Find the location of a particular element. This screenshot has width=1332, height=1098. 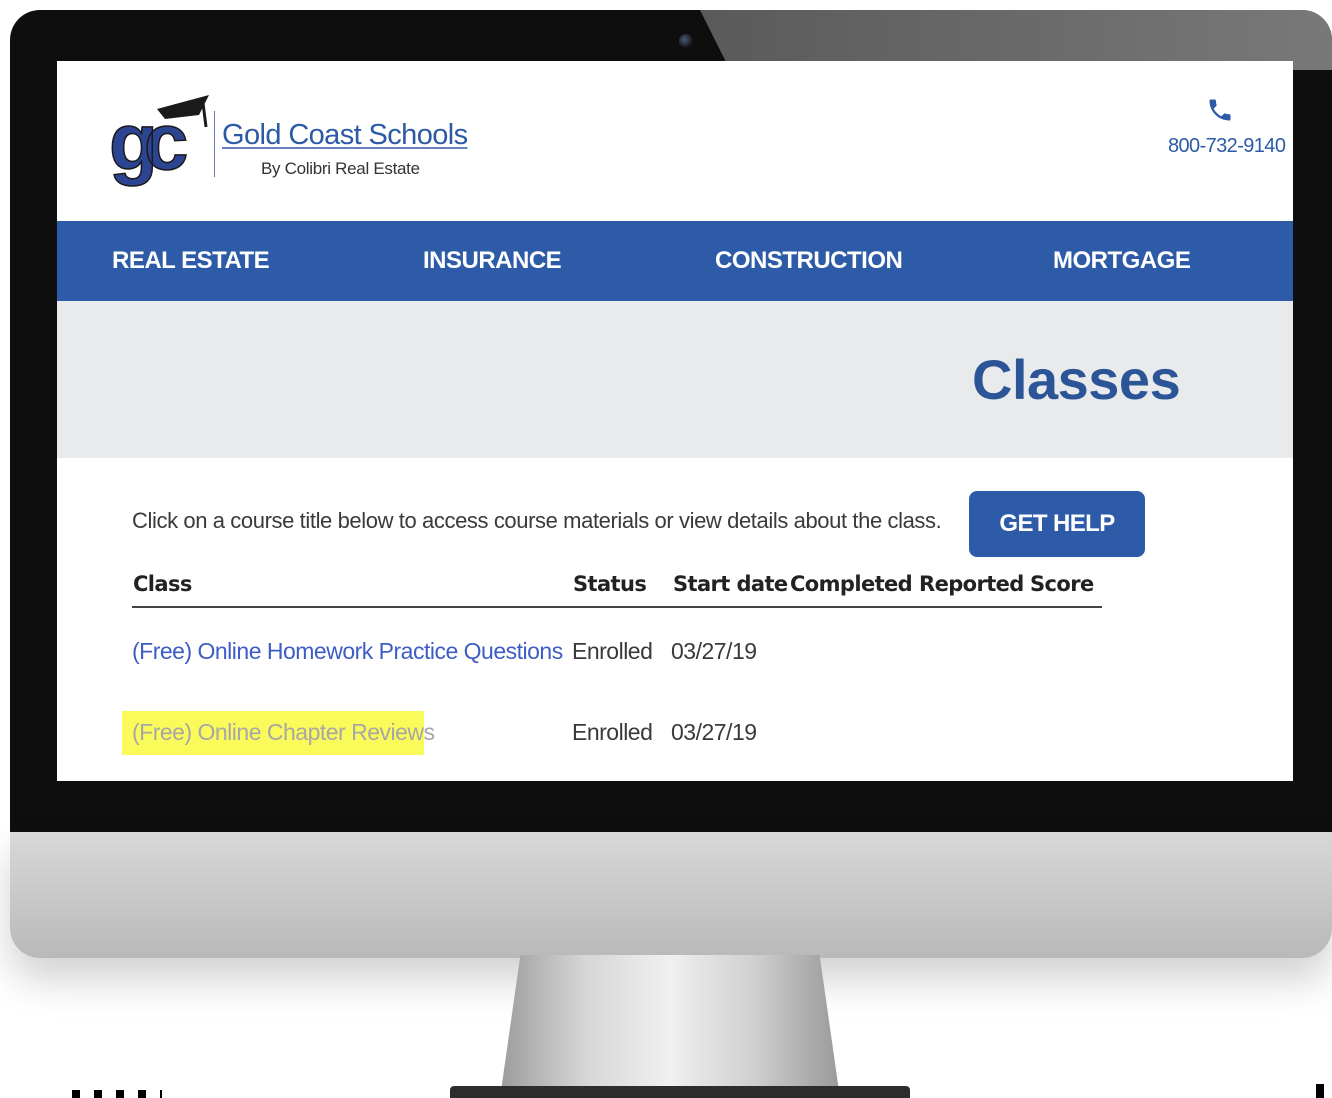

column-header-start-date: Start date is located at coordinates (730, 584).